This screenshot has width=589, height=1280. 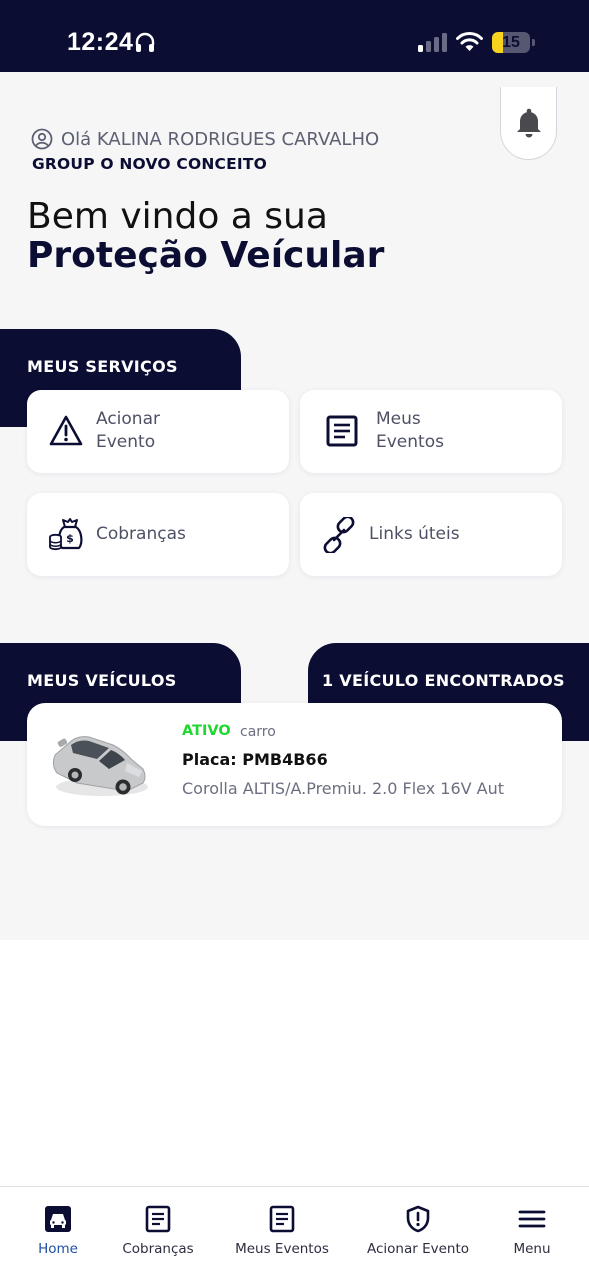 What do you see at coordinates (102, 366) in the screenshot?
I see `services-section-title: MEUS SERVIÇOS` at bounding box center [102, 366].